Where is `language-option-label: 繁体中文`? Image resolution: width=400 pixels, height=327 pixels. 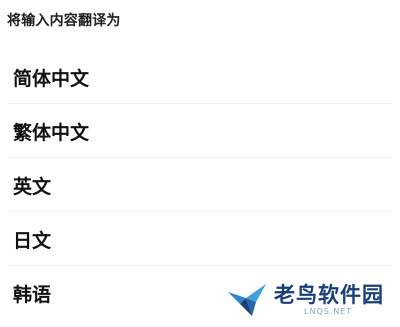
language-option-label: 繁体中文 is located at coordinates (51, 132).